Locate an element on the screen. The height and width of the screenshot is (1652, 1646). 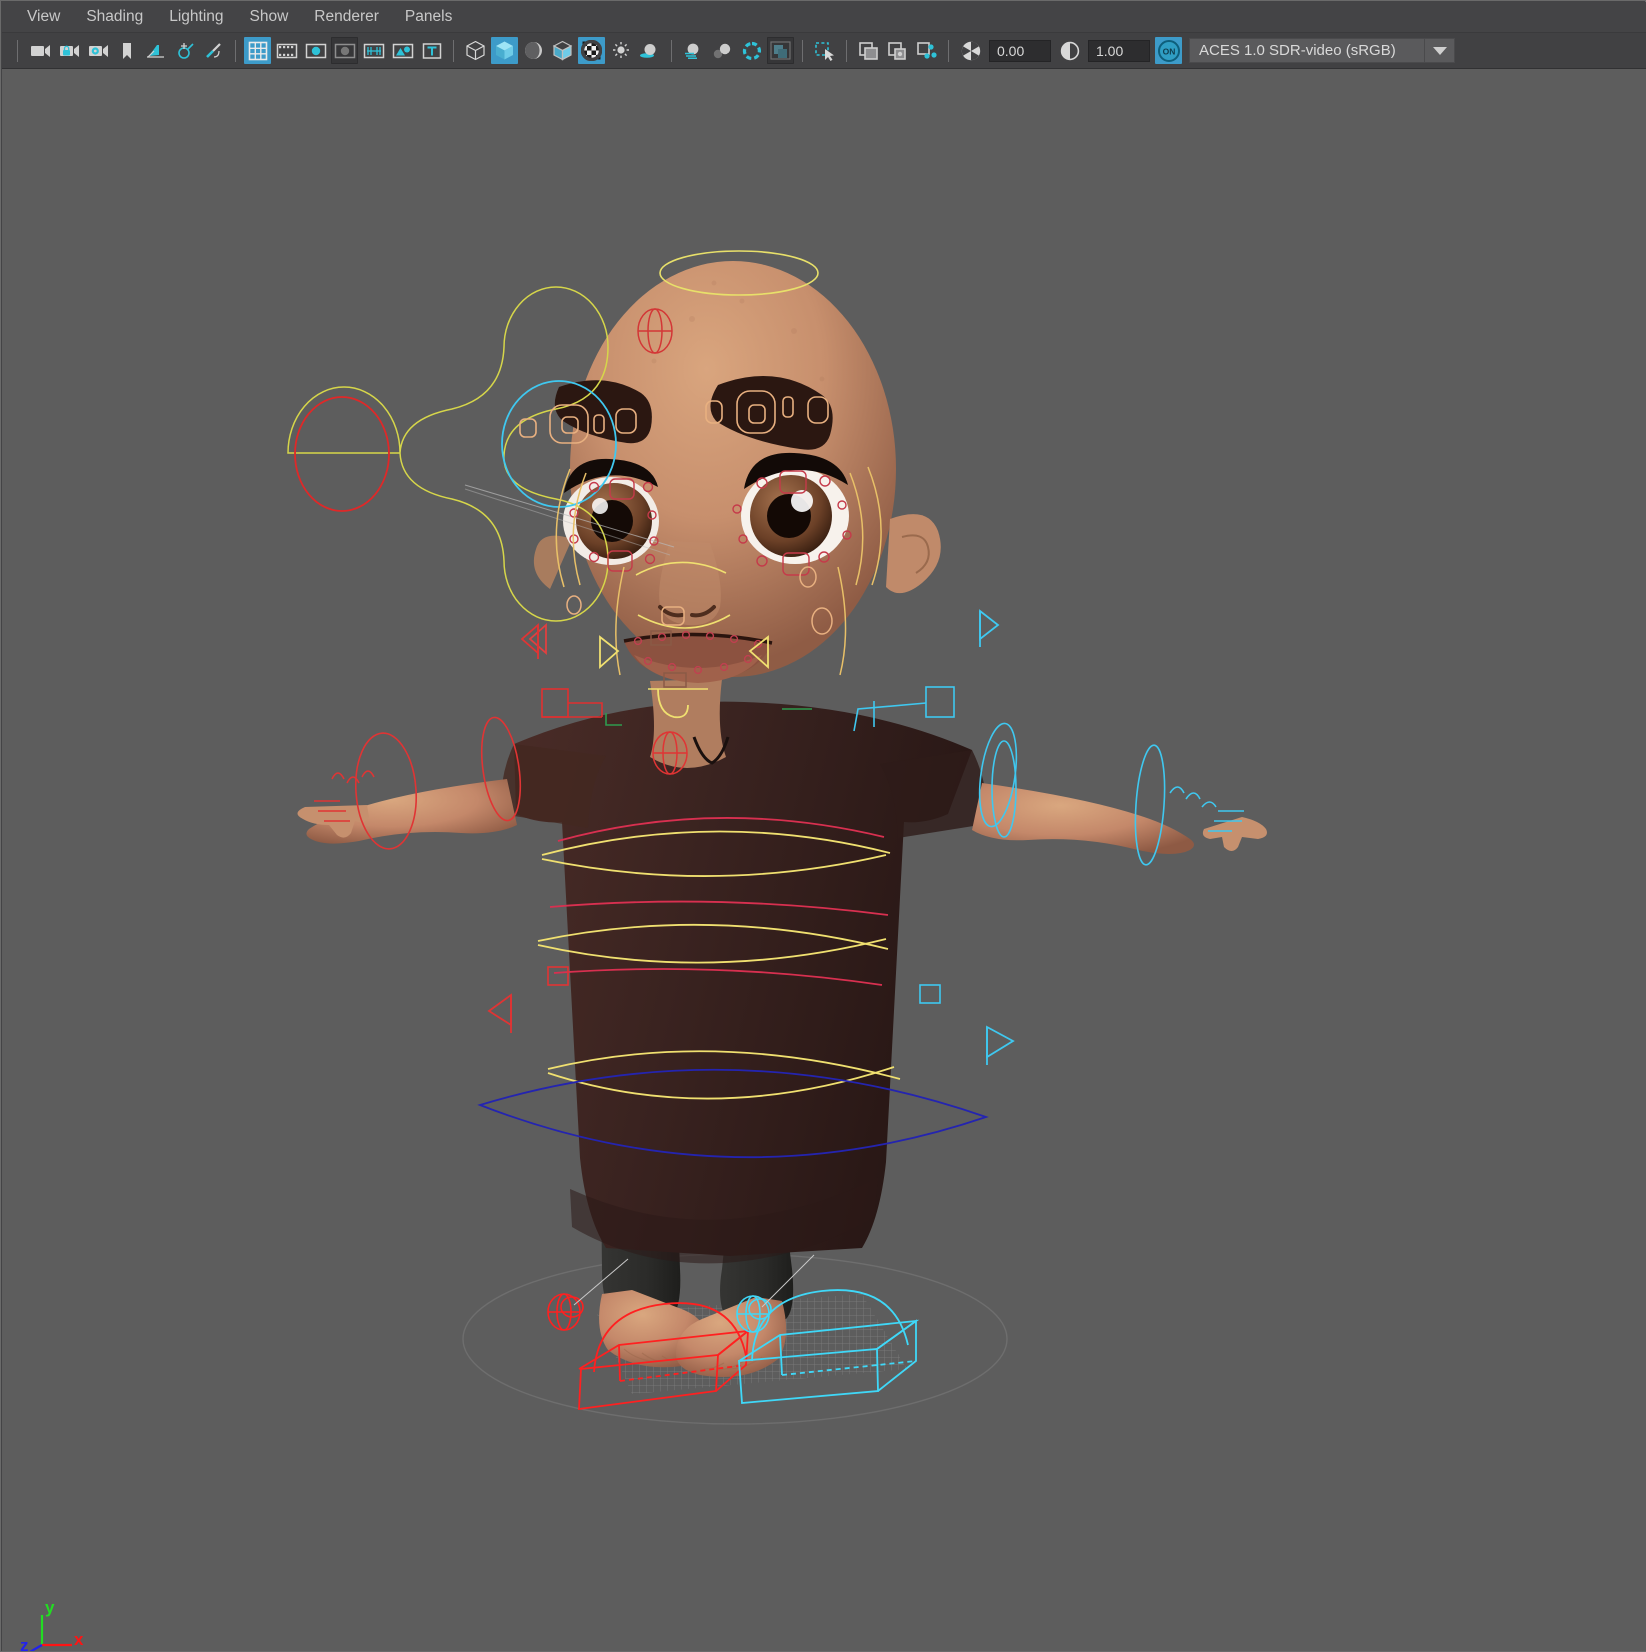
gate-mask-icon is located at coordinates (344, 50).